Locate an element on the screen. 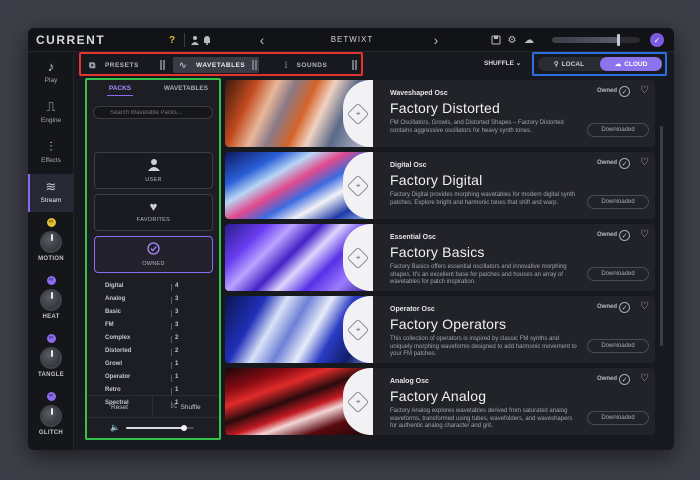  tab-wavetables: ∿ WAVETABLES is located at coordinates (216, 65).